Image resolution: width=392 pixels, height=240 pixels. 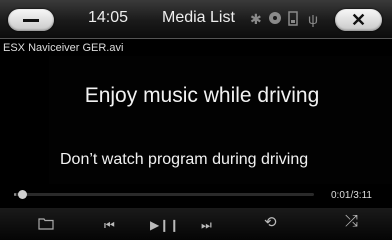 I want to click on usb-icon: ψ, so click(x=313, y=19).